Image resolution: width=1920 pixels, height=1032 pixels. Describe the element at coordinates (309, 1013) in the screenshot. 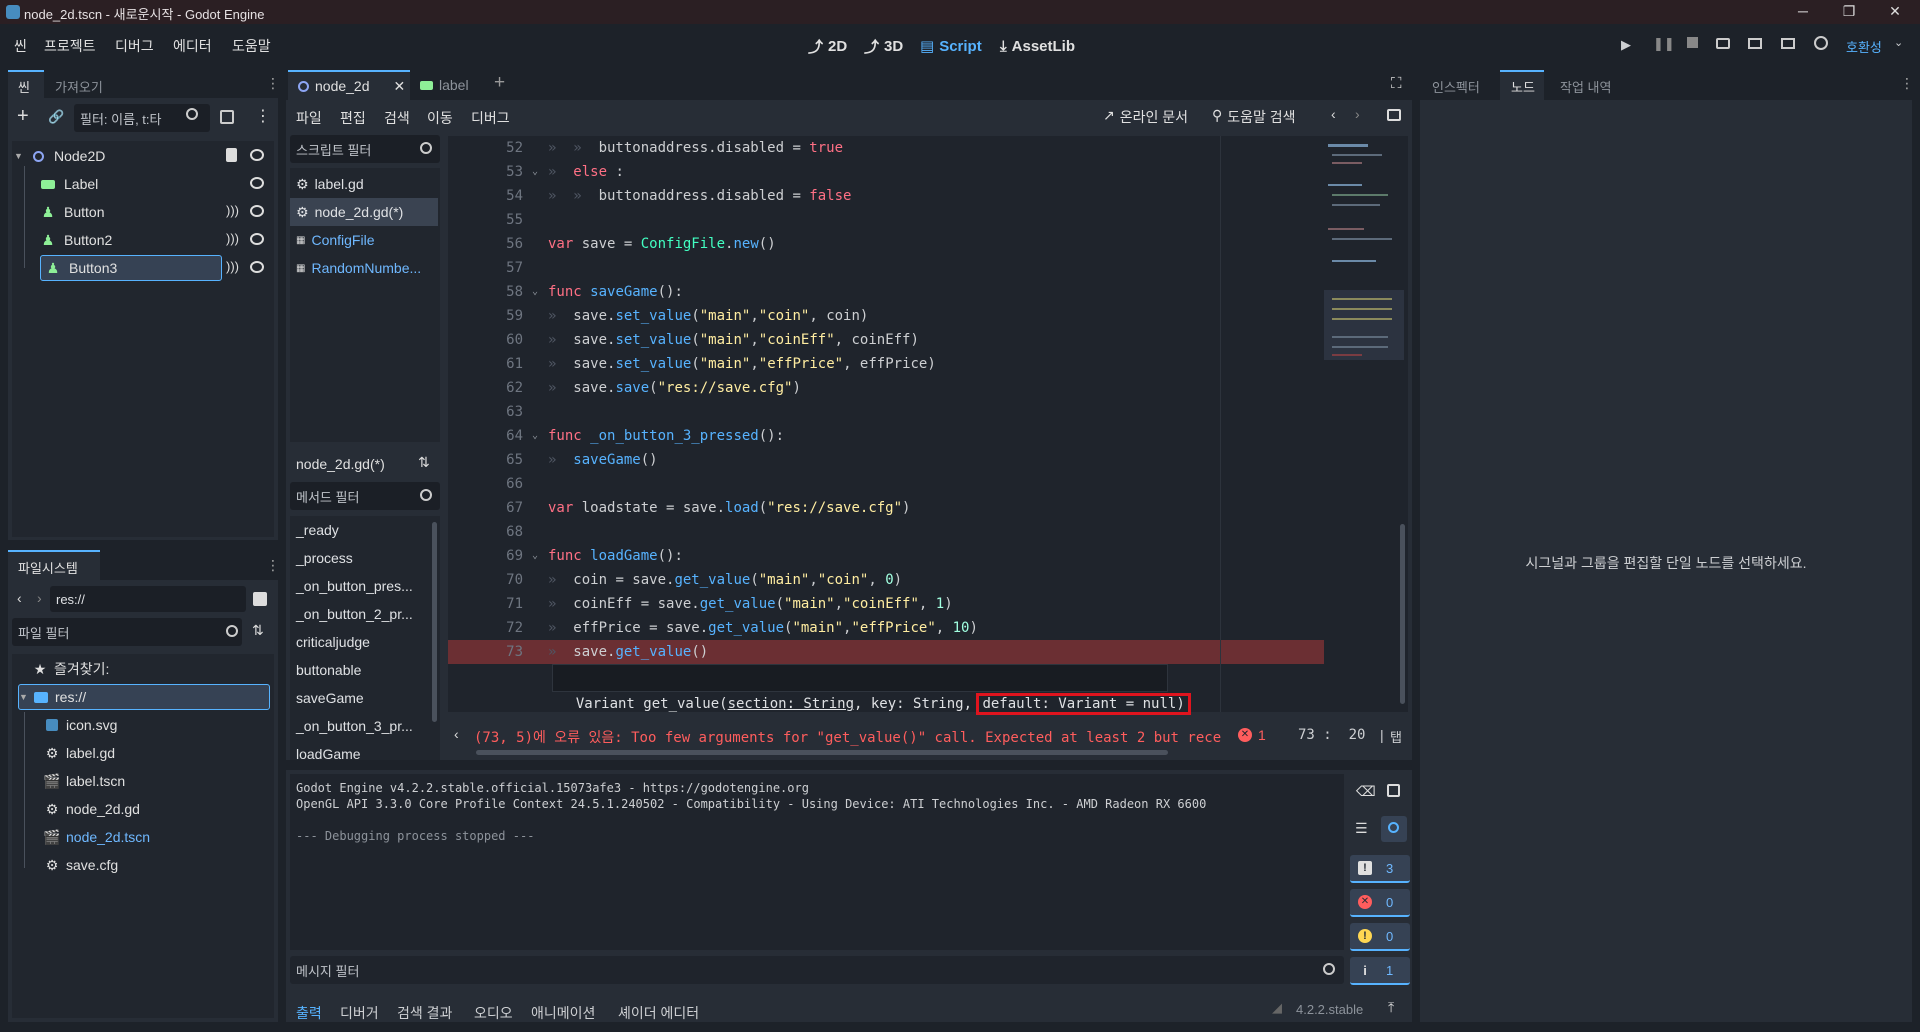

I see `bottom-tab-output: 출력` at that location.